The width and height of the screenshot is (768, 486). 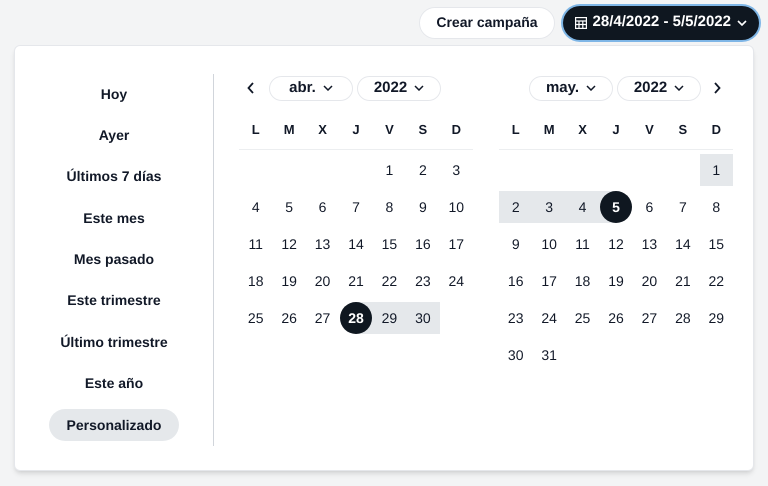 I want to click on calendar-icon, so click(x=580, y=22).